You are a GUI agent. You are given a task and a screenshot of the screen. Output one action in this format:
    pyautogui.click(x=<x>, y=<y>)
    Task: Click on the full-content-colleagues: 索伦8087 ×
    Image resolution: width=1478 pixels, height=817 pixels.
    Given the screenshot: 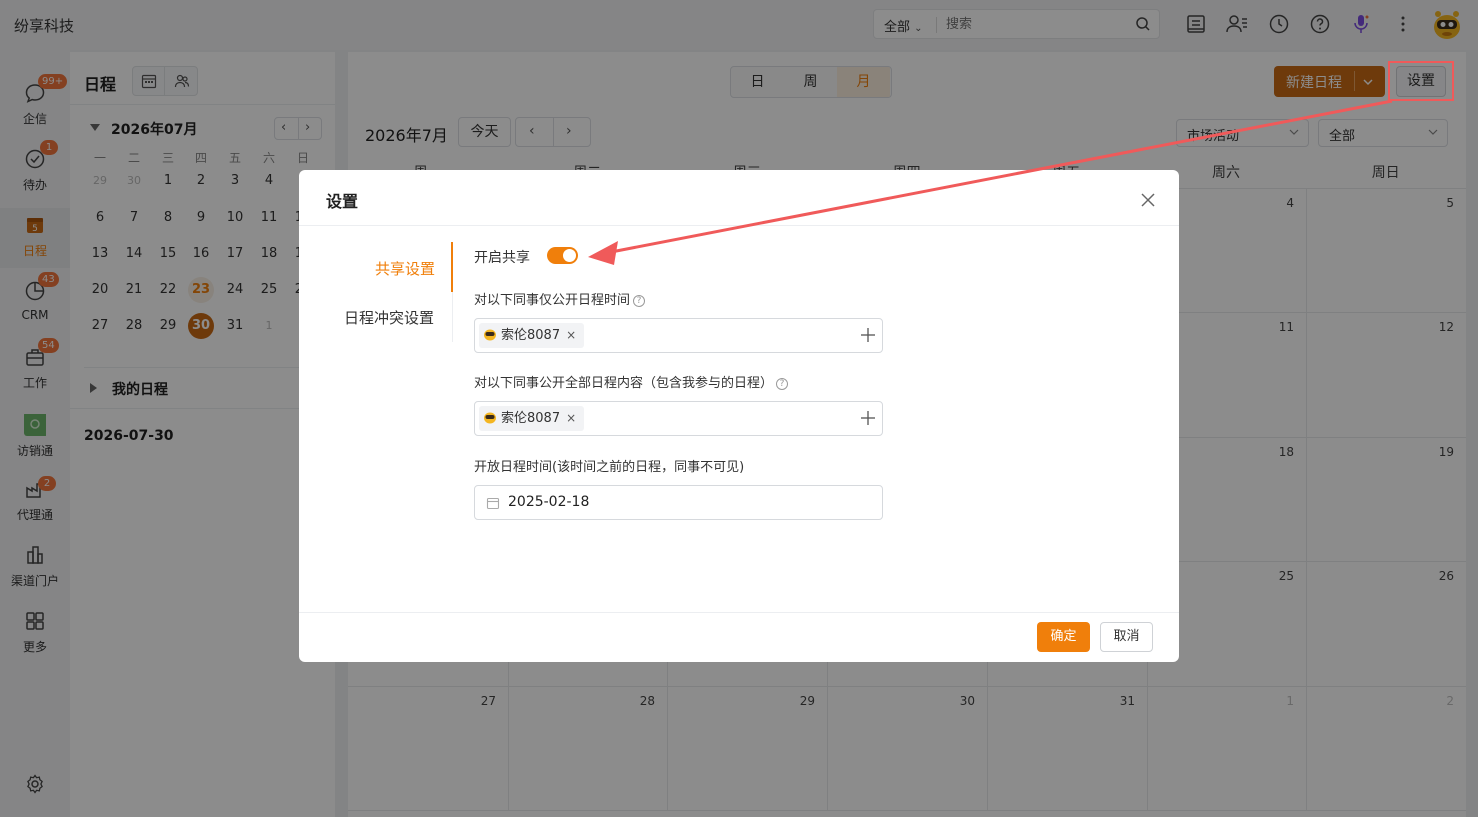 What is the action you would take?
    pyautogui.click(x=678, y=418)
    